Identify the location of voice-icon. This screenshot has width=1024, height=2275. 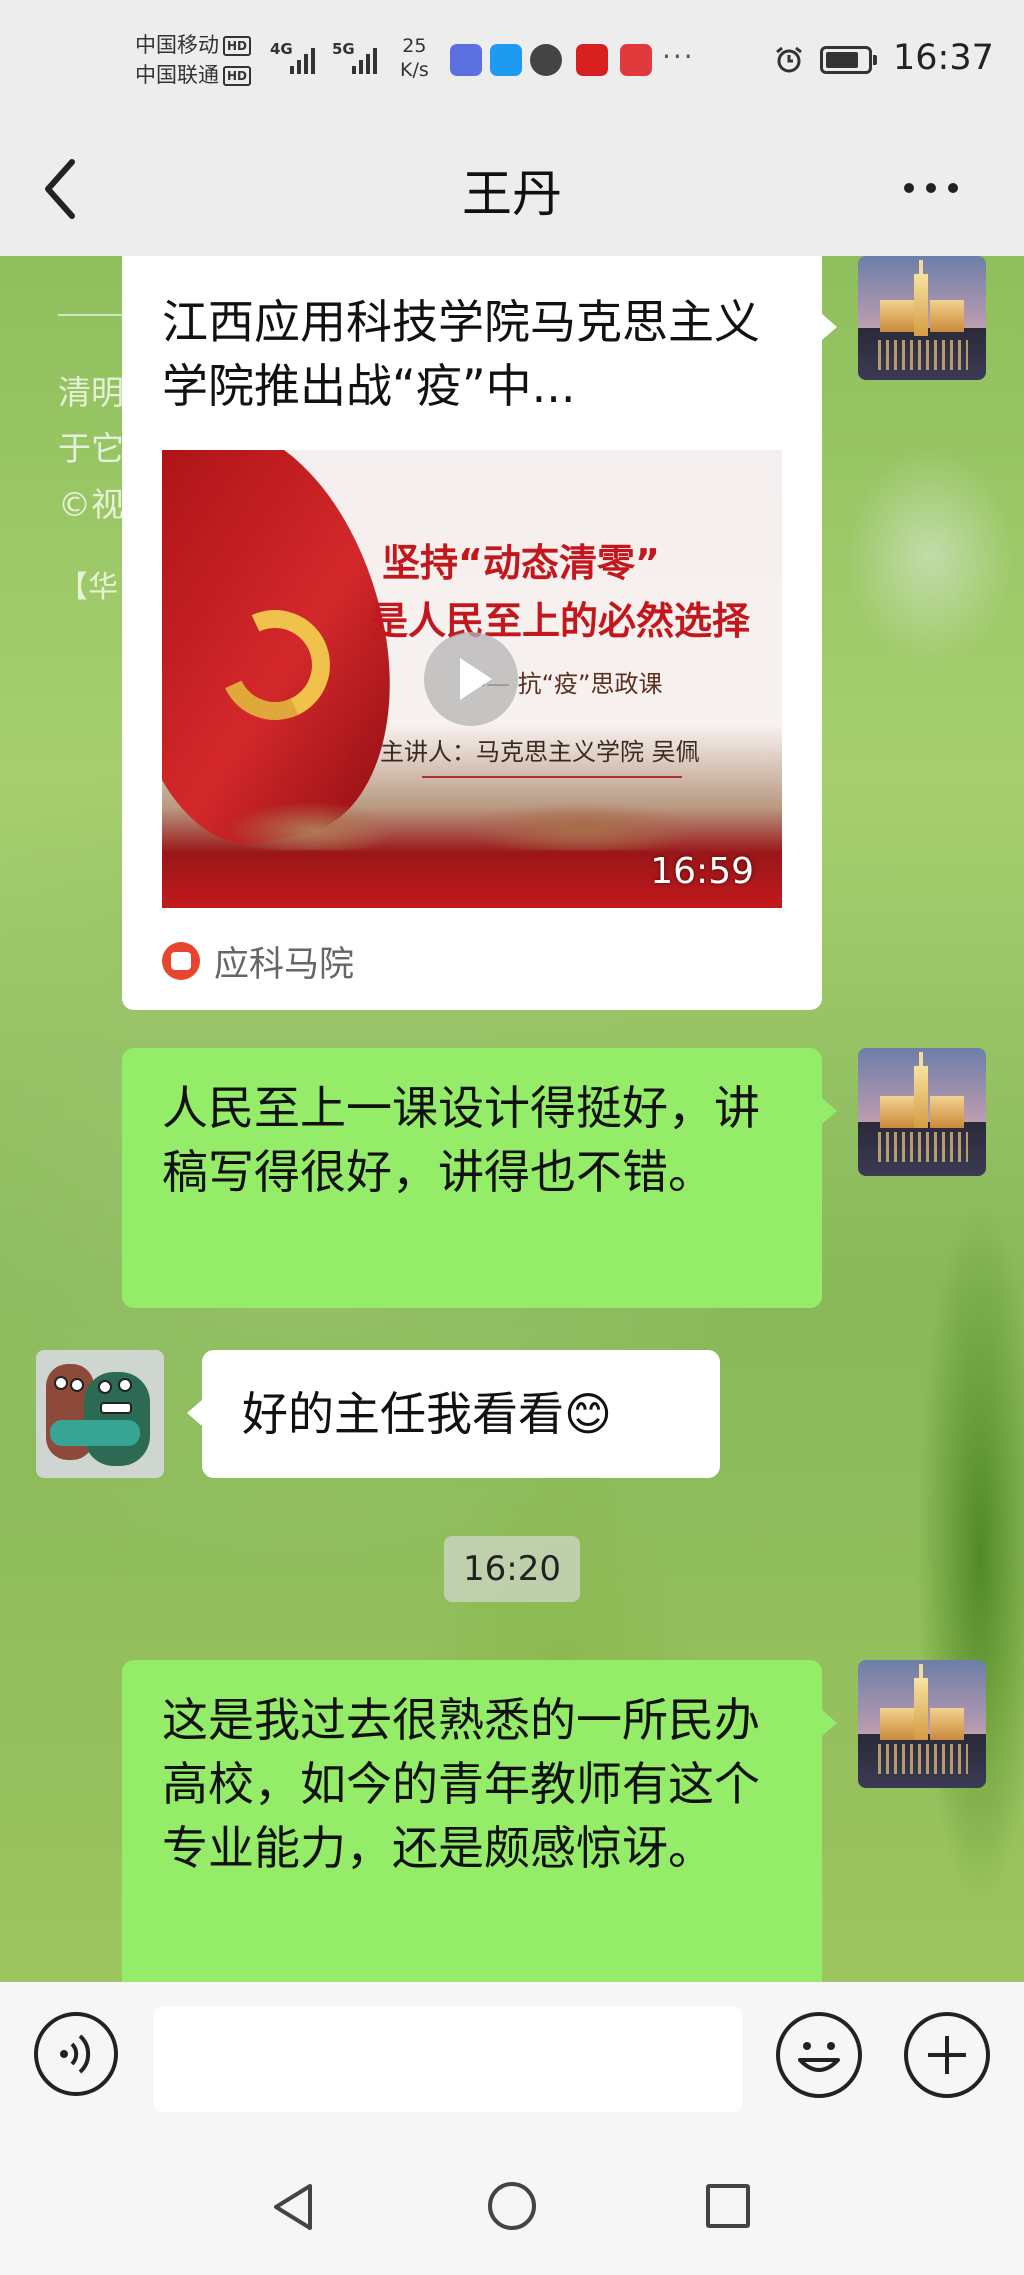
(75, 2054).